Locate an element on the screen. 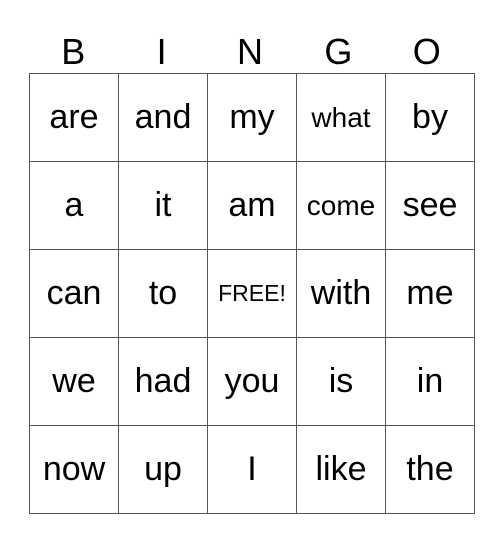 The width and height of the screenshot is (500, 544). bingo-cell: are is located at coordinates (74, 117).